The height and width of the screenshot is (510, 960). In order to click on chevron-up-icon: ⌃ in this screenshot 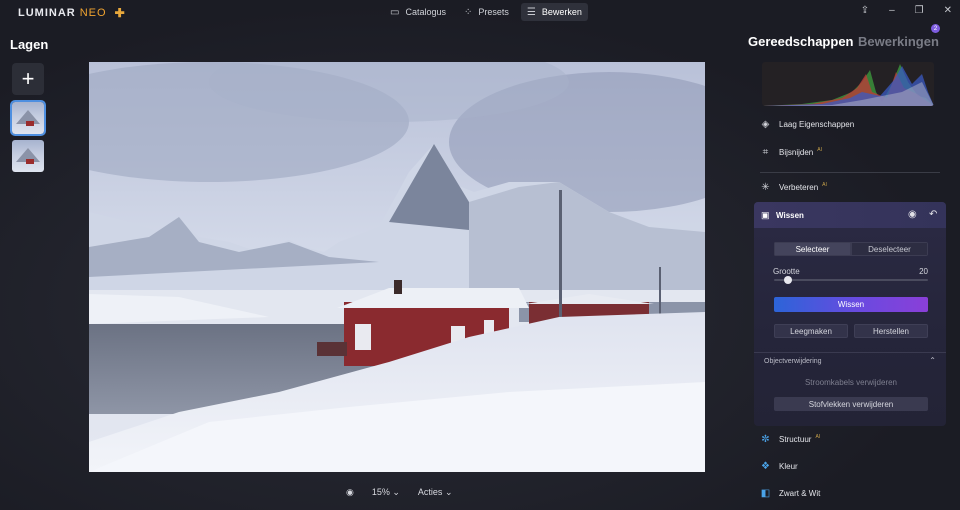, I will do `click(932, 360)`.